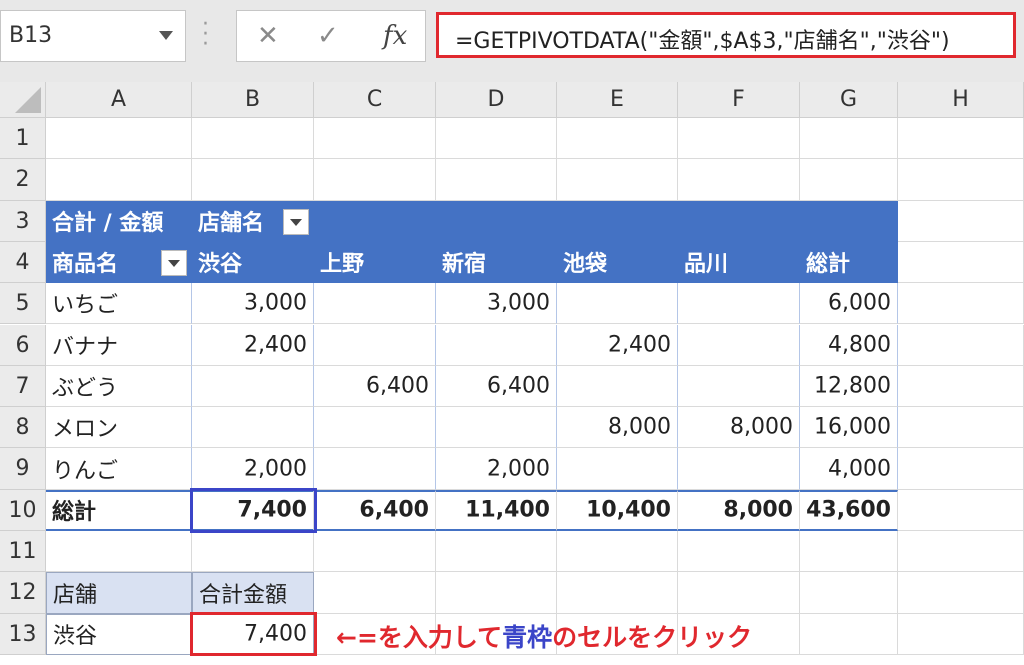 The image size is (1024, 665). Describe the element at coordinates (166, 35) in the screenshot. I see `chevron-down-icon` at that location.